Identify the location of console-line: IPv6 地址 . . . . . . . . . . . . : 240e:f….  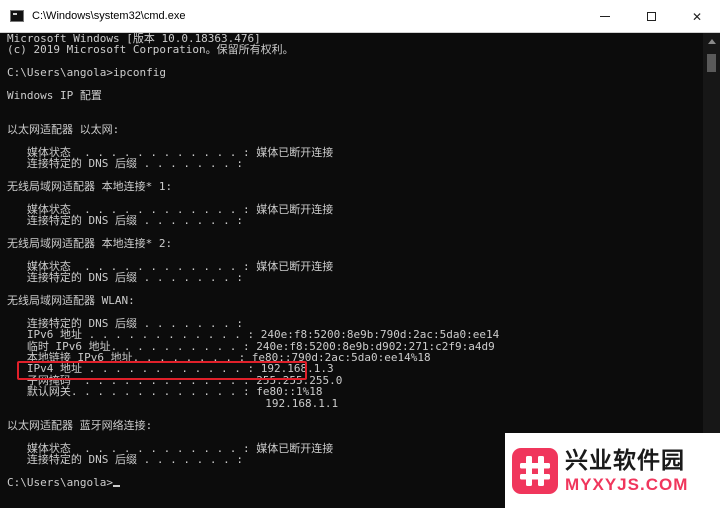
(253, 335).